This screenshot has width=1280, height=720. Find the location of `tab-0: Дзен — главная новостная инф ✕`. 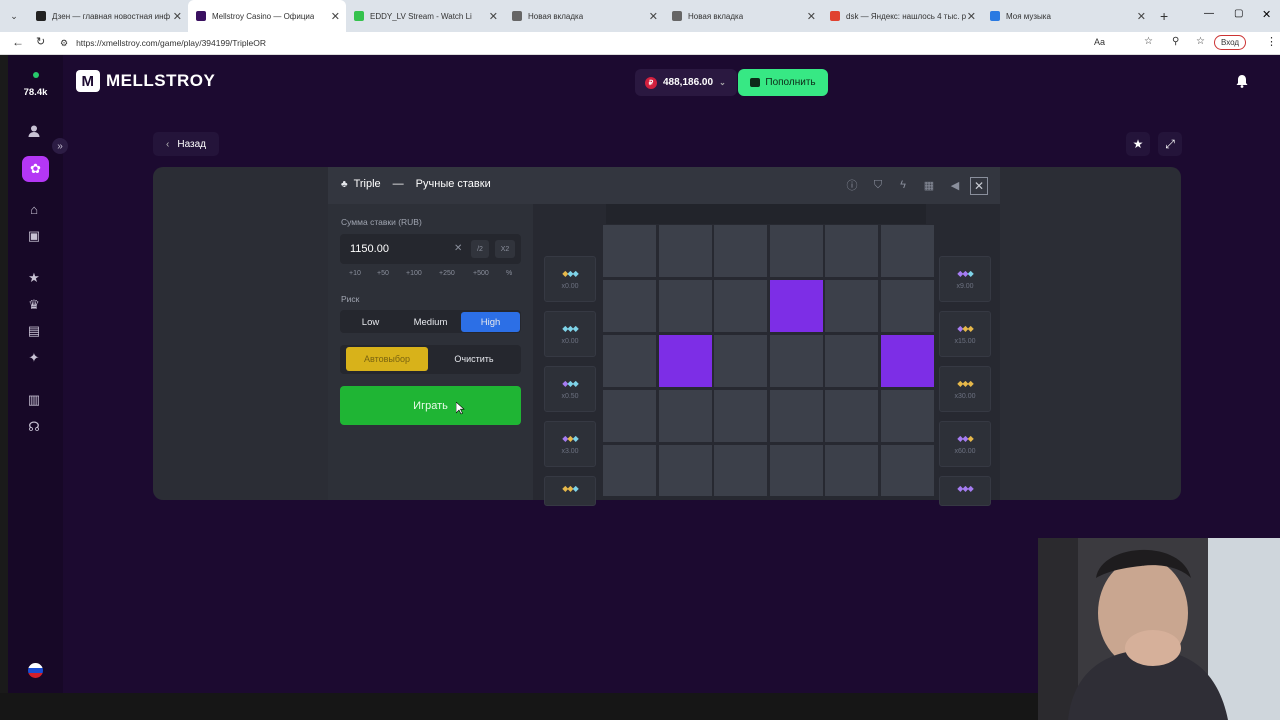

tab-0: Дзен — главная новостная инф ✕ is located at coordinates (108, 16).